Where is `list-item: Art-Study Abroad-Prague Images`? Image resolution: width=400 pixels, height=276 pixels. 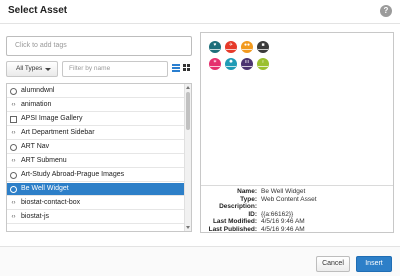 list-item: Art-Study Abroad-Prague Images is located at coordinates (96, 175).